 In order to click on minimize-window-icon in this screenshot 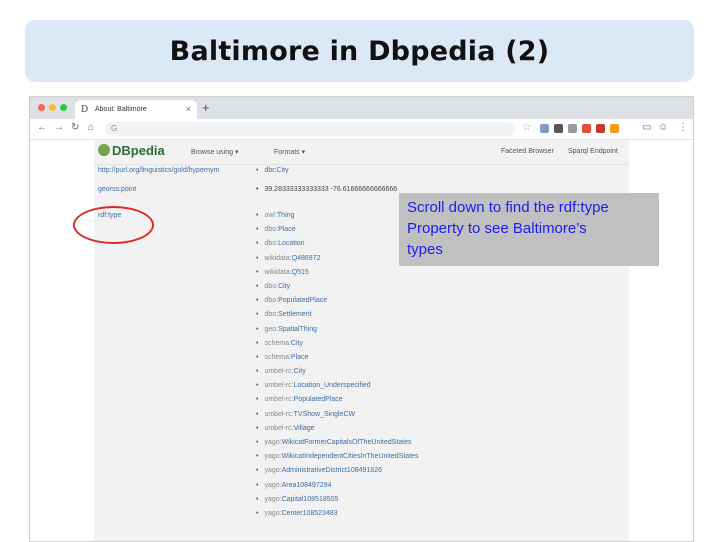, I will do `click(52, 107)`.